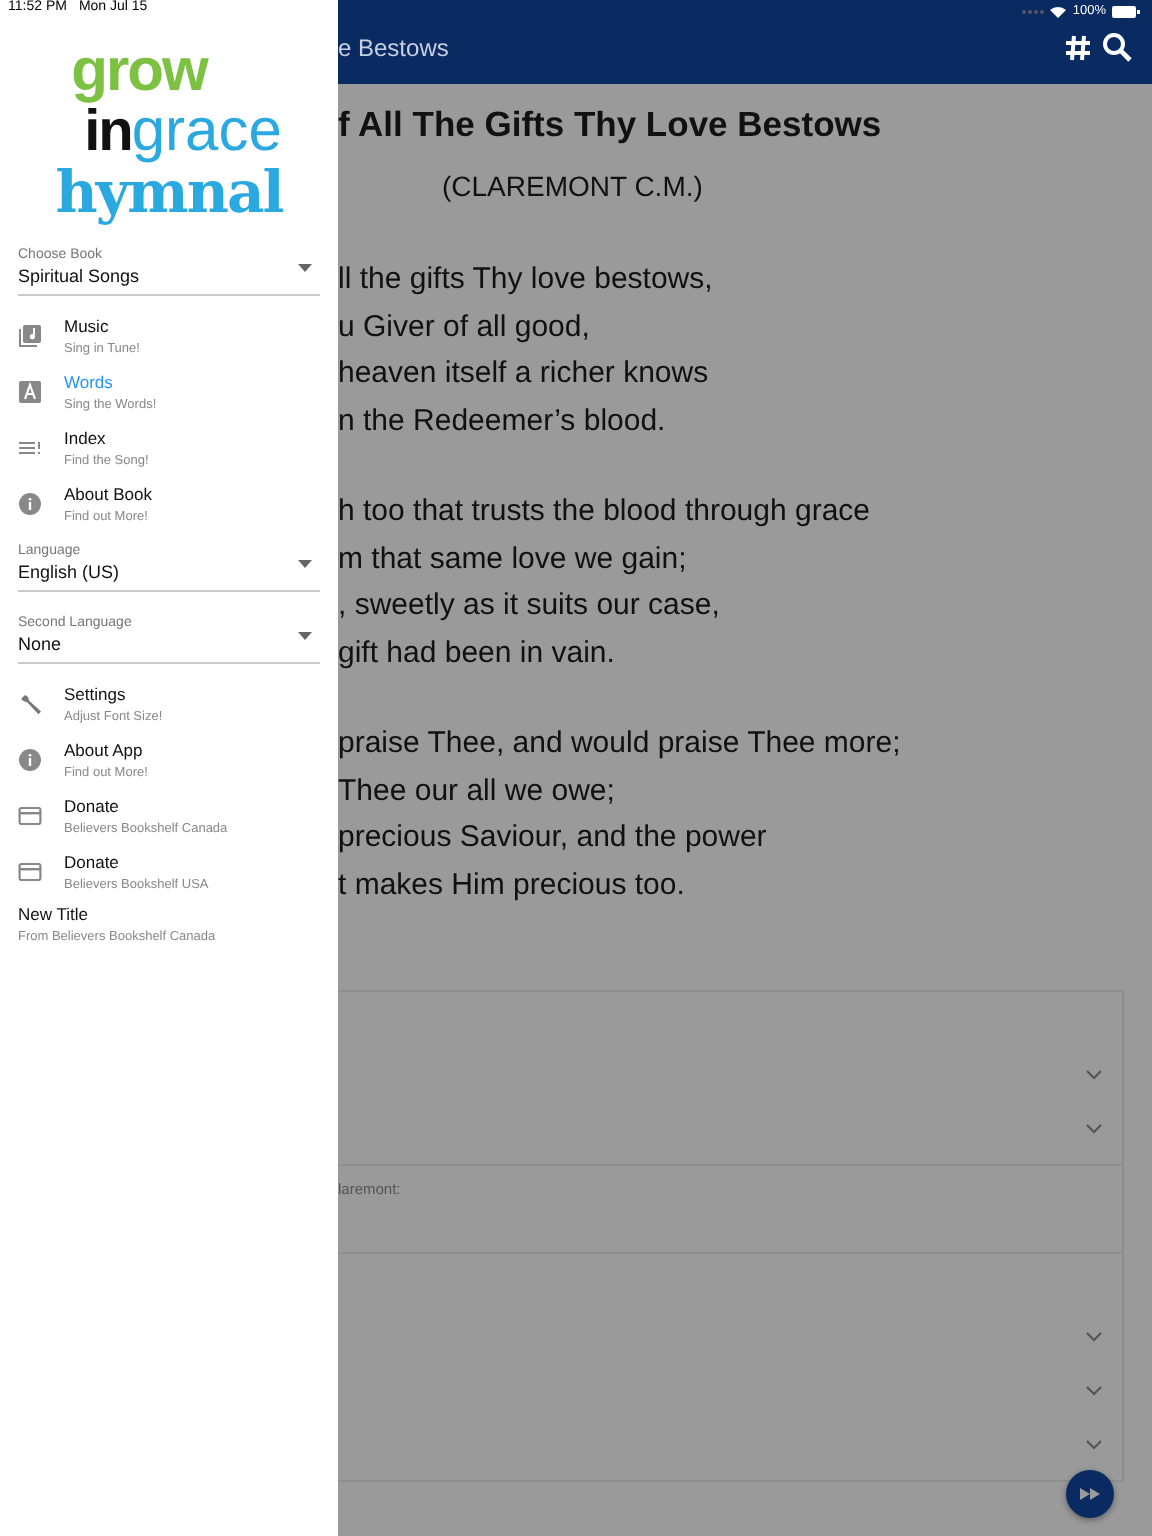 The width and height of the screenshot is (1152, 1536). Describe the element at coordinates (477, 791) in the screenshot. I see `lyric-line: Thee our all we owe;` at that location.